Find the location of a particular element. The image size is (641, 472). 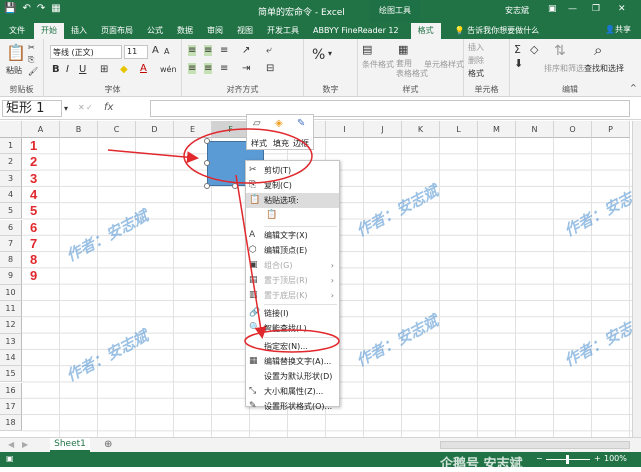

bold-button: B is located at coordinates (56, 69).